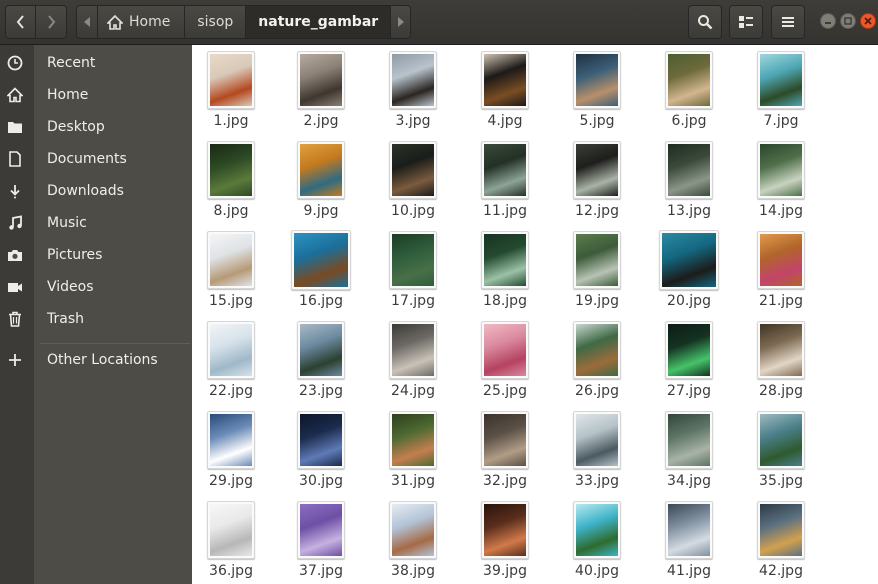  What do you see at coordinates (15, 255) in the screenshot?
I see `camera-icon` at bounding box center [15, 255].